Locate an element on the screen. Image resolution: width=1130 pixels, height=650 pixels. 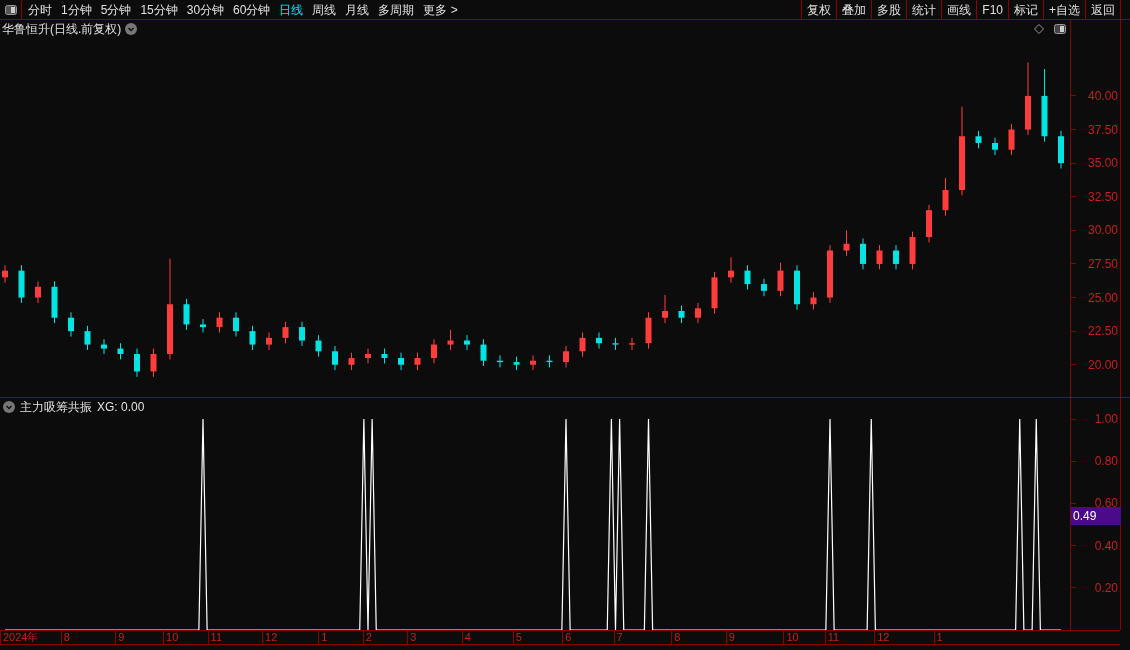
date-label: 3 is located at coordinates (412, 637).